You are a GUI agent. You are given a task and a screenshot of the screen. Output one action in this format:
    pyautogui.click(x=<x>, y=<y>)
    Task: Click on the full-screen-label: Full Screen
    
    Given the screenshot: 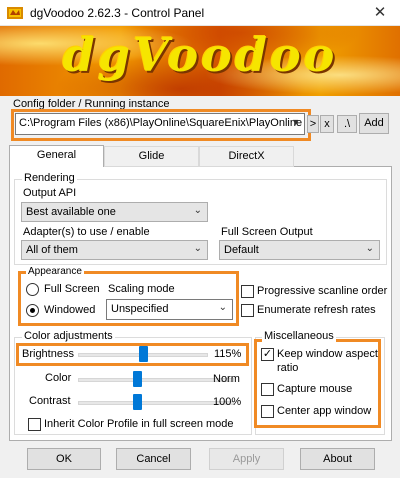 What is the action you would take?
    pyautogui.click(x=72, y=289)
    